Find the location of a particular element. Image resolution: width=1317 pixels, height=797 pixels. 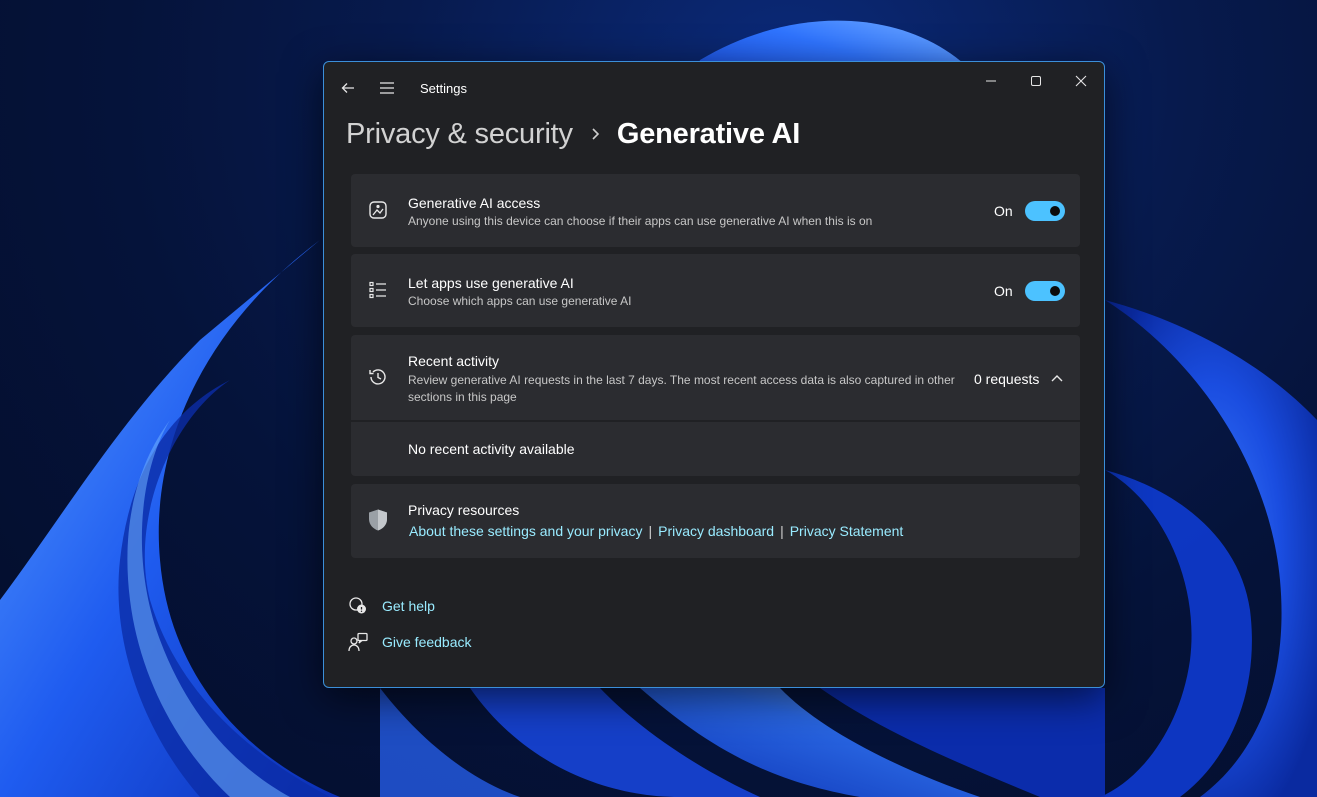

minimize-button is located at coordinates (991, 81).